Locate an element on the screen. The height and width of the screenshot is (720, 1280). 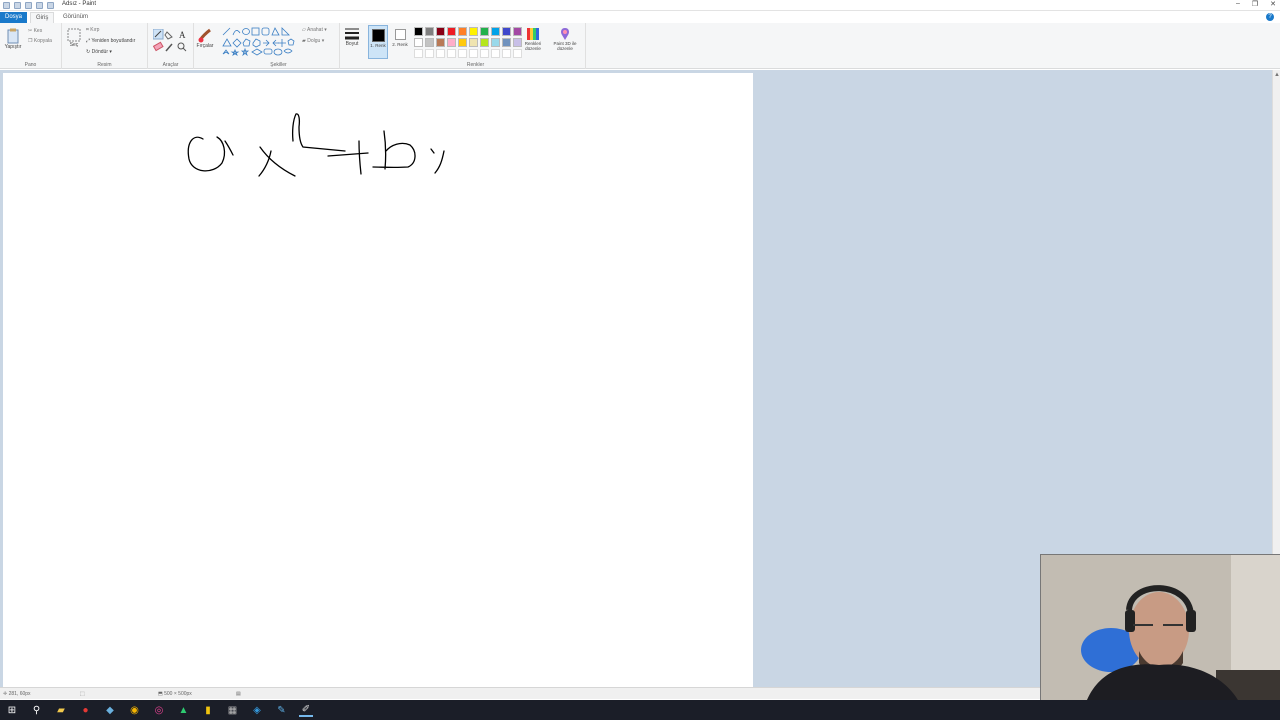
tab-file: Dosya is located at coordinates (13, 17).